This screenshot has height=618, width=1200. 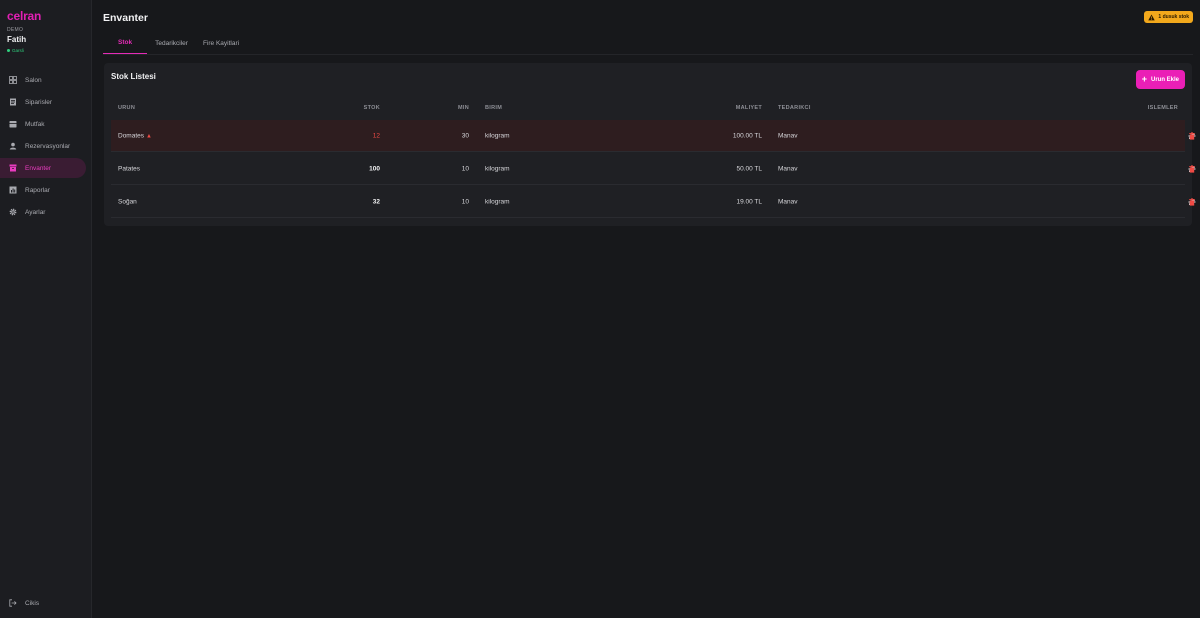 I want to click on nav-item-mutfak: Mutfak, so click(x=43, y=124).